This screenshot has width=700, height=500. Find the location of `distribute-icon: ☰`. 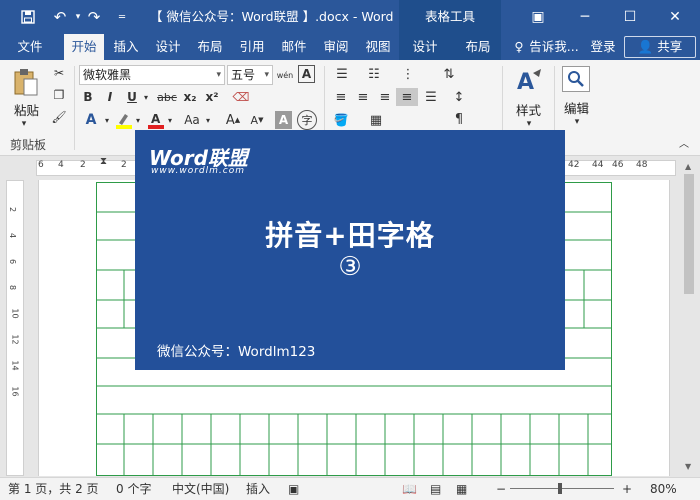

distribute-icon: ☰ is located at coordinates (431, 97).